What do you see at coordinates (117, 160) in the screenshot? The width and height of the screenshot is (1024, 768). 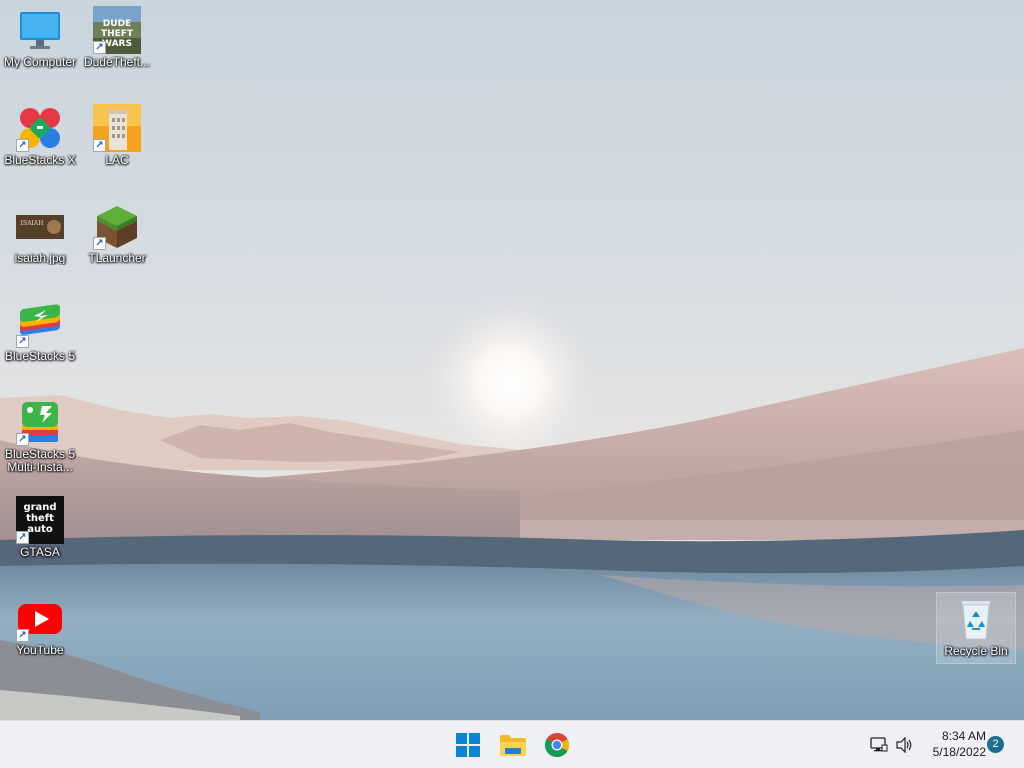 I see `icon-label: LAC` at bounding box center [117, 160].